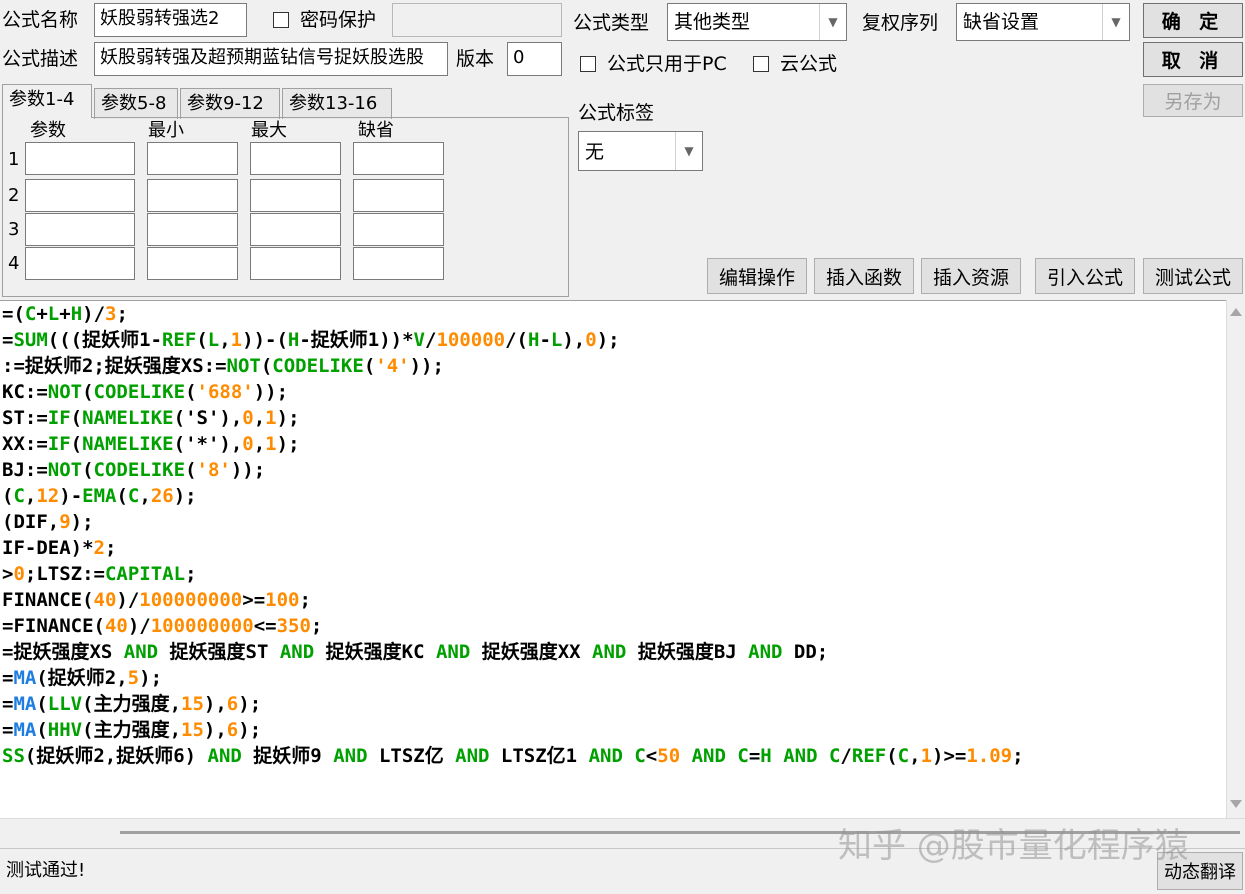 Image resolution: width=1245 pixels, height=894 pixels. I want to click on param-header-min: 最小, so click(166, 130).